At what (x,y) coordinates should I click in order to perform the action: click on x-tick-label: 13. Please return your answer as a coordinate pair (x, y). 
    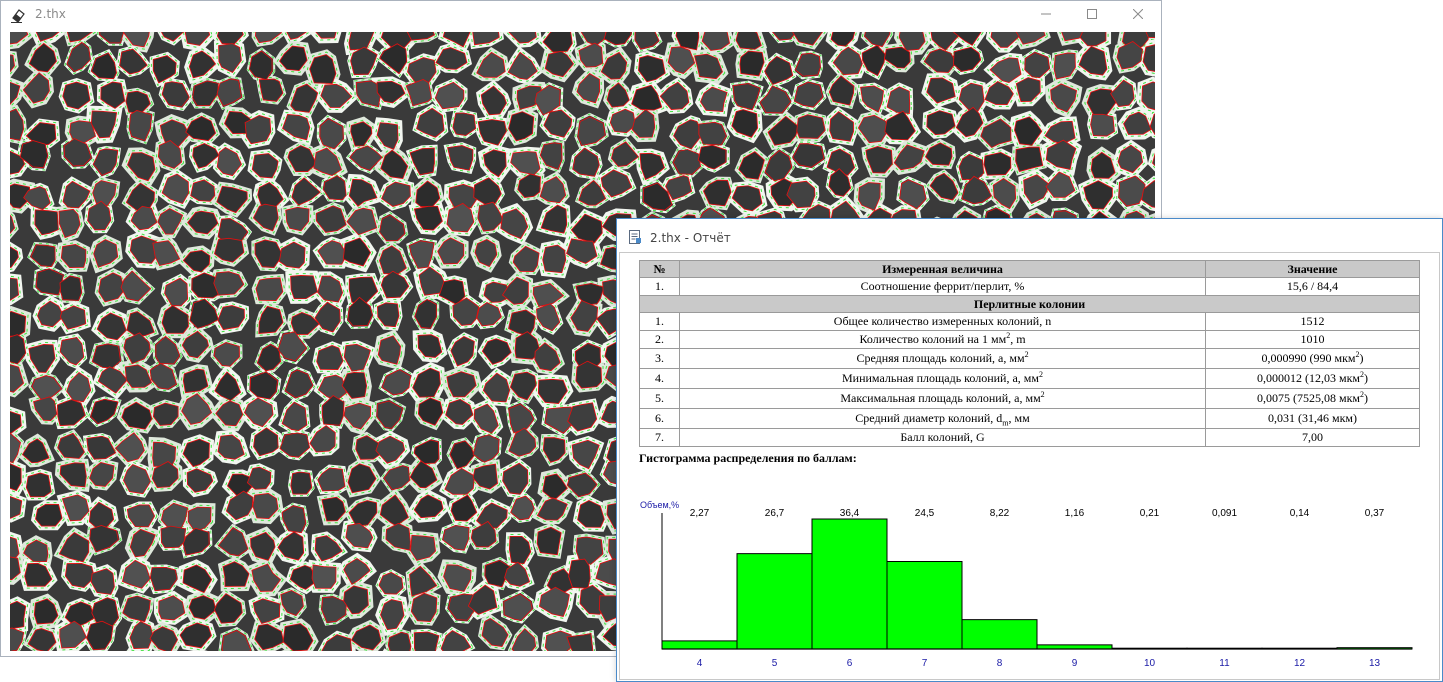
    Looking at the image, I should click on (1375, 663).